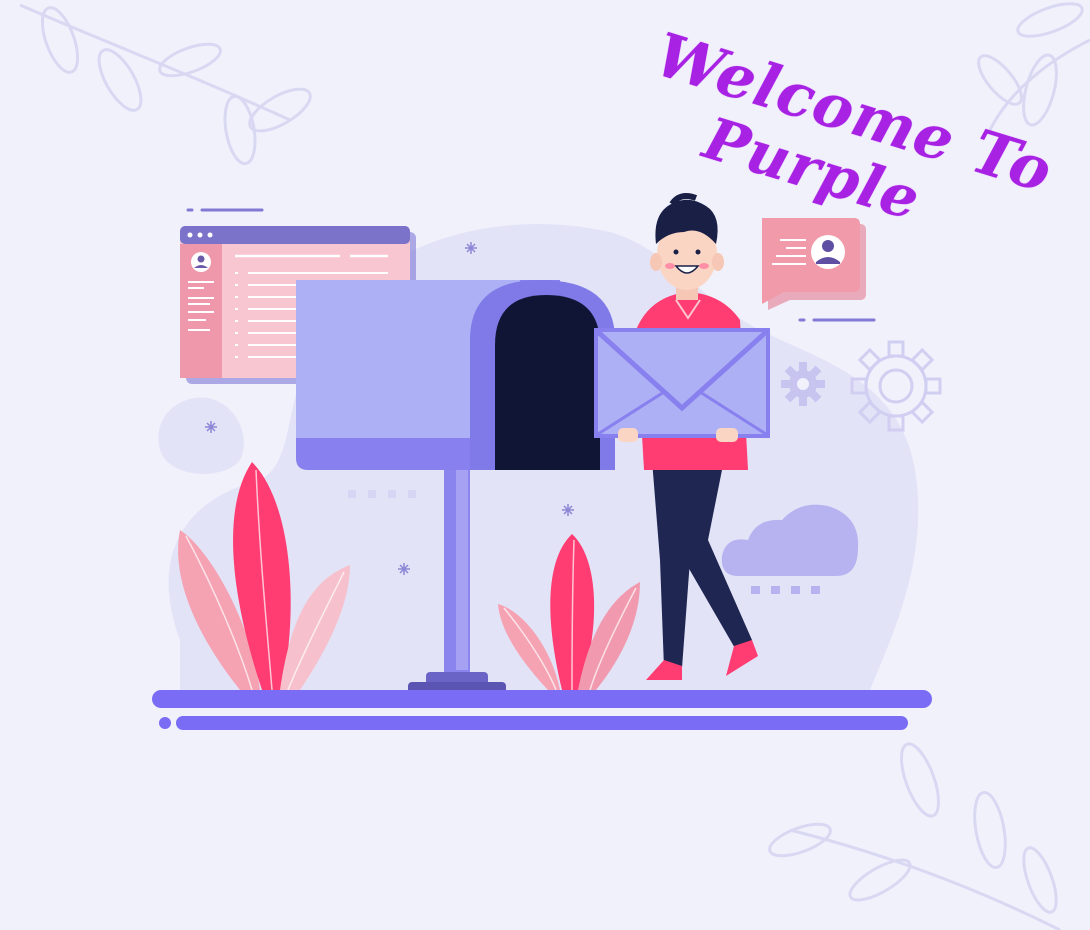  I want to click on envelope-icon, so click(682, 385).